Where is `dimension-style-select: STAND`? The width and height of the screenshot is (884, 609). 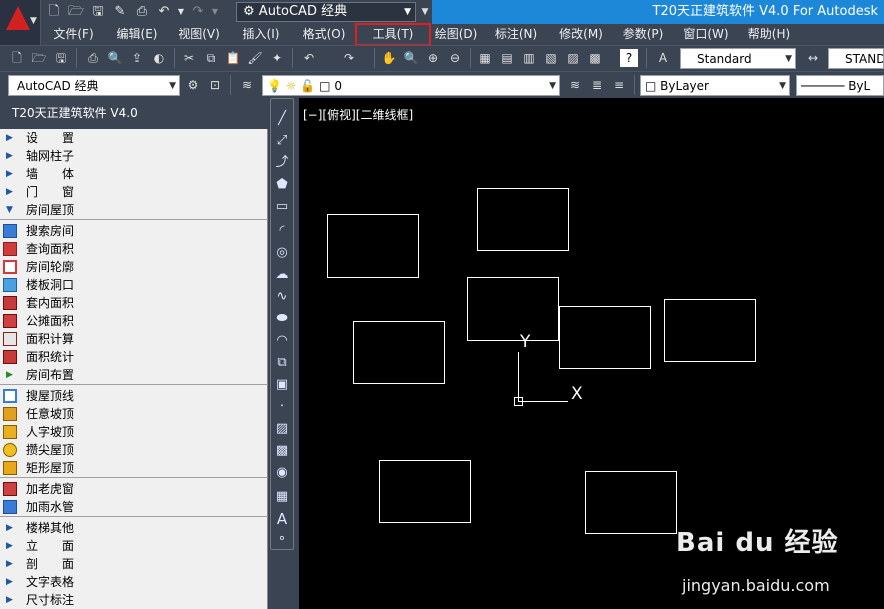
dimension-style-select: STAND is located at coordinates (856, 58).